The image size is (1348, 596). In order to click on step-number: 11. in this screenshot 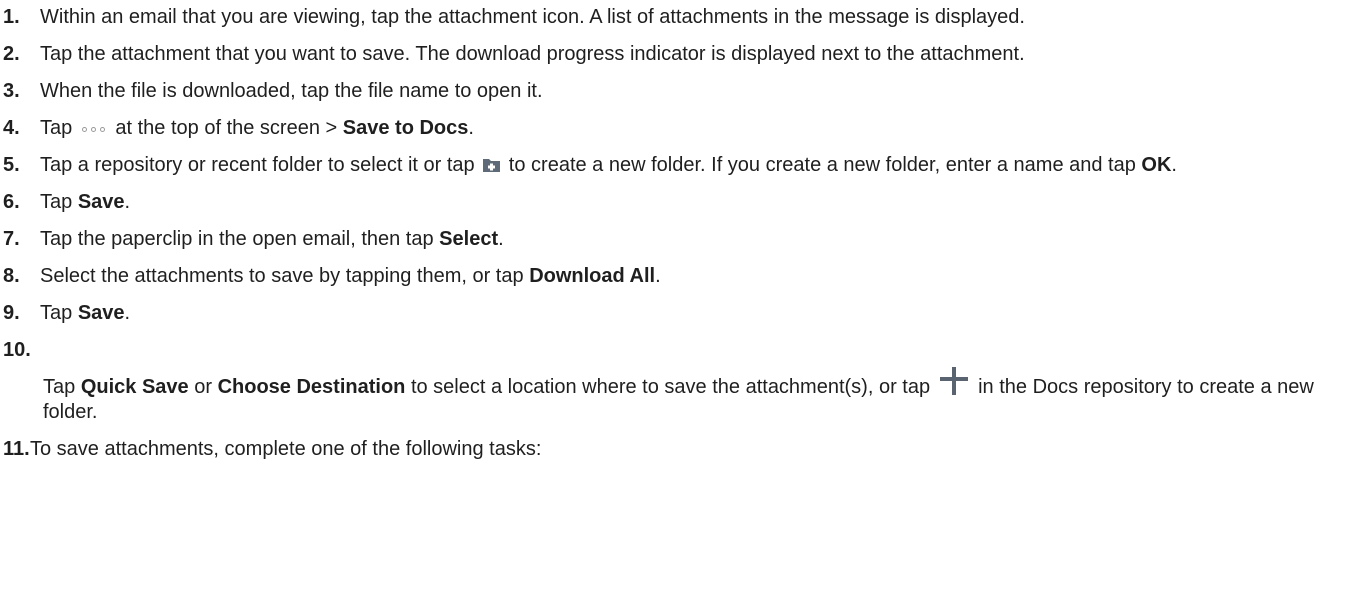, I will do `click(16, 449)`.